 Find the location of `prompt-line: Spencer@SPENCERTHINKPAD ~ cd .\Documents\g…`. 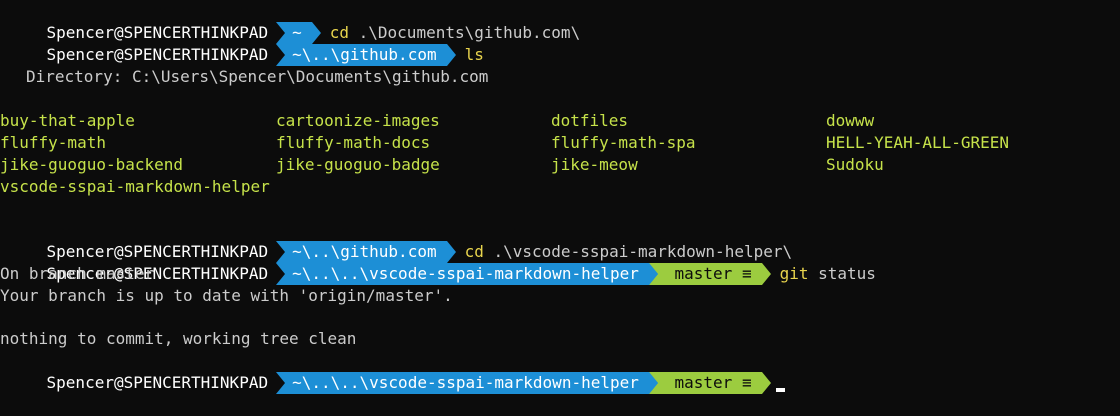

prompt-line: Spencer@SPENCERTHINKPAD ~ cd .\Documents\g… is located at coordinates (290, 22).